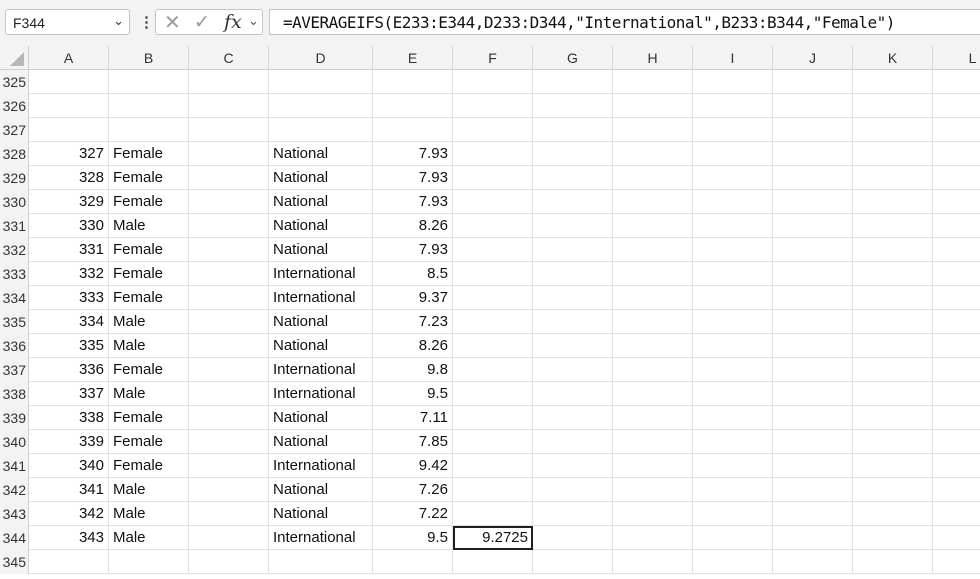 Image resolution: width=980 pixels, height=579 pixels. What do you see at coordinates (321, 154) in the screenshot?
I see `cell-d328: National` at bounding box center [321, 154].